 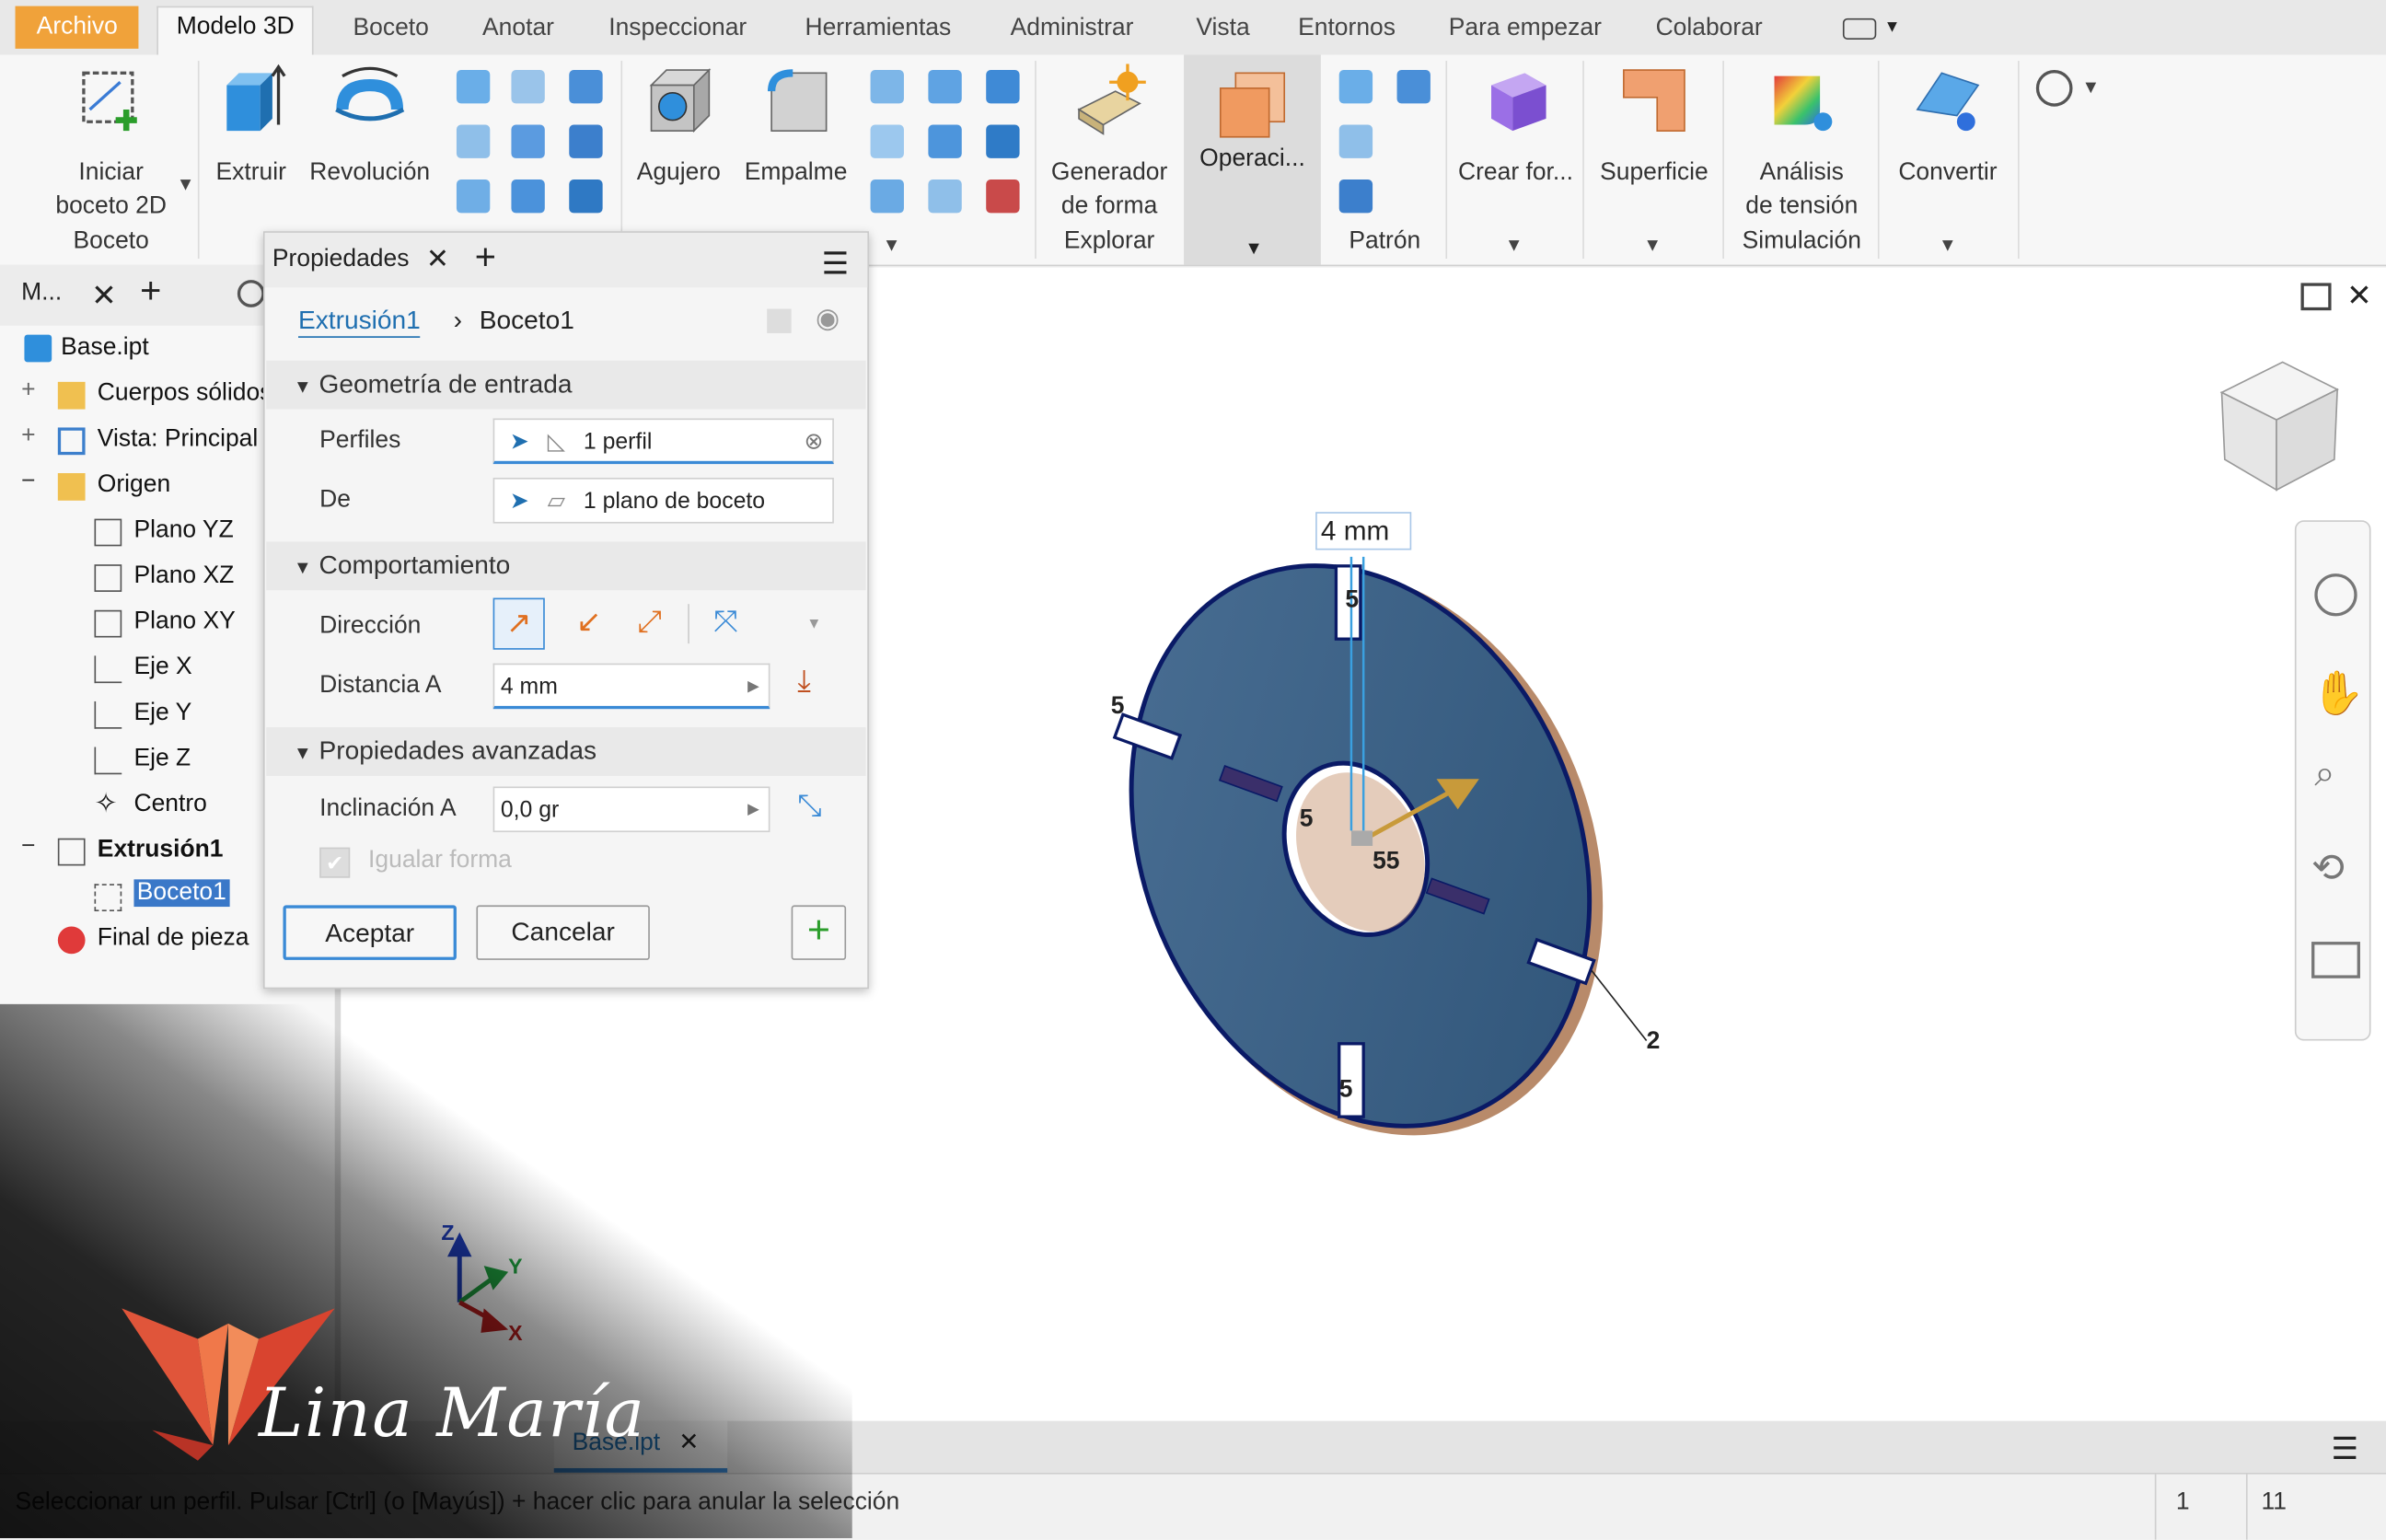 What do you see at coordinates (887, 196) in the screenshot?
I see `thicken-icon` at bounding box center [887, 196].